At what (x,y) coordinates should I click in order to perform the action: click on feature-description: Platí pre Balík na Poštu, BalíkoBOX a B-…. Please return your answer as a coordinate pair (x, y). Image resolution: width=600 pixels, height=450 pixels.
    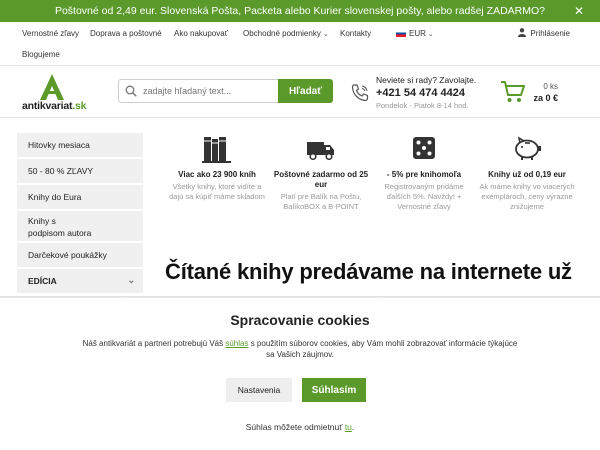
    Looking at the image, I should click on (321, 201).